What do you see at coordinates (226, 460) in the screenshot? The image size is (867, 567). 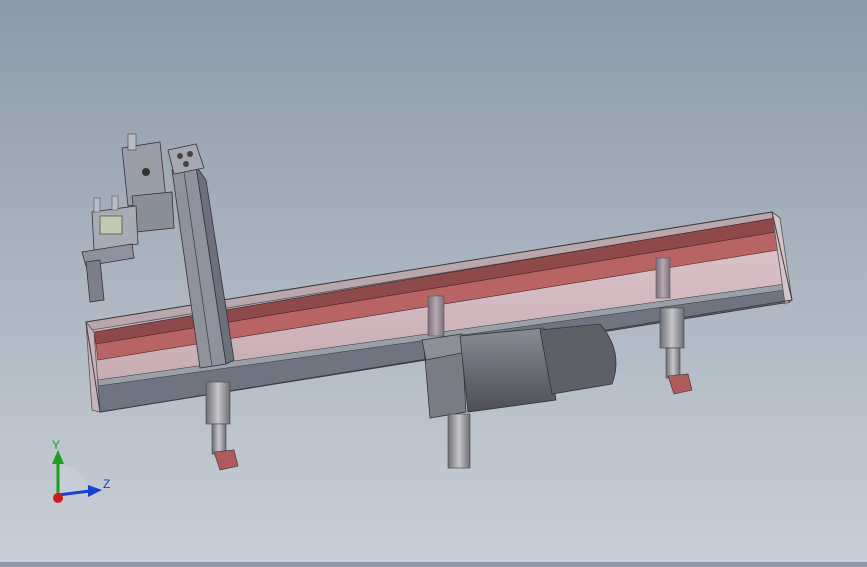 I see `foot-left` at bounding box center [226, 460].